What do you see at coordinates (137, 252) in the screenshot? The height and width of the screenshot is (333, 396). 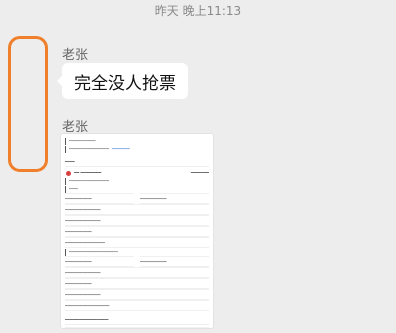 I see `image-document-line: ━━━━━━━━━━━━━━━━━━━━━━` at bounding box center [137, 252].